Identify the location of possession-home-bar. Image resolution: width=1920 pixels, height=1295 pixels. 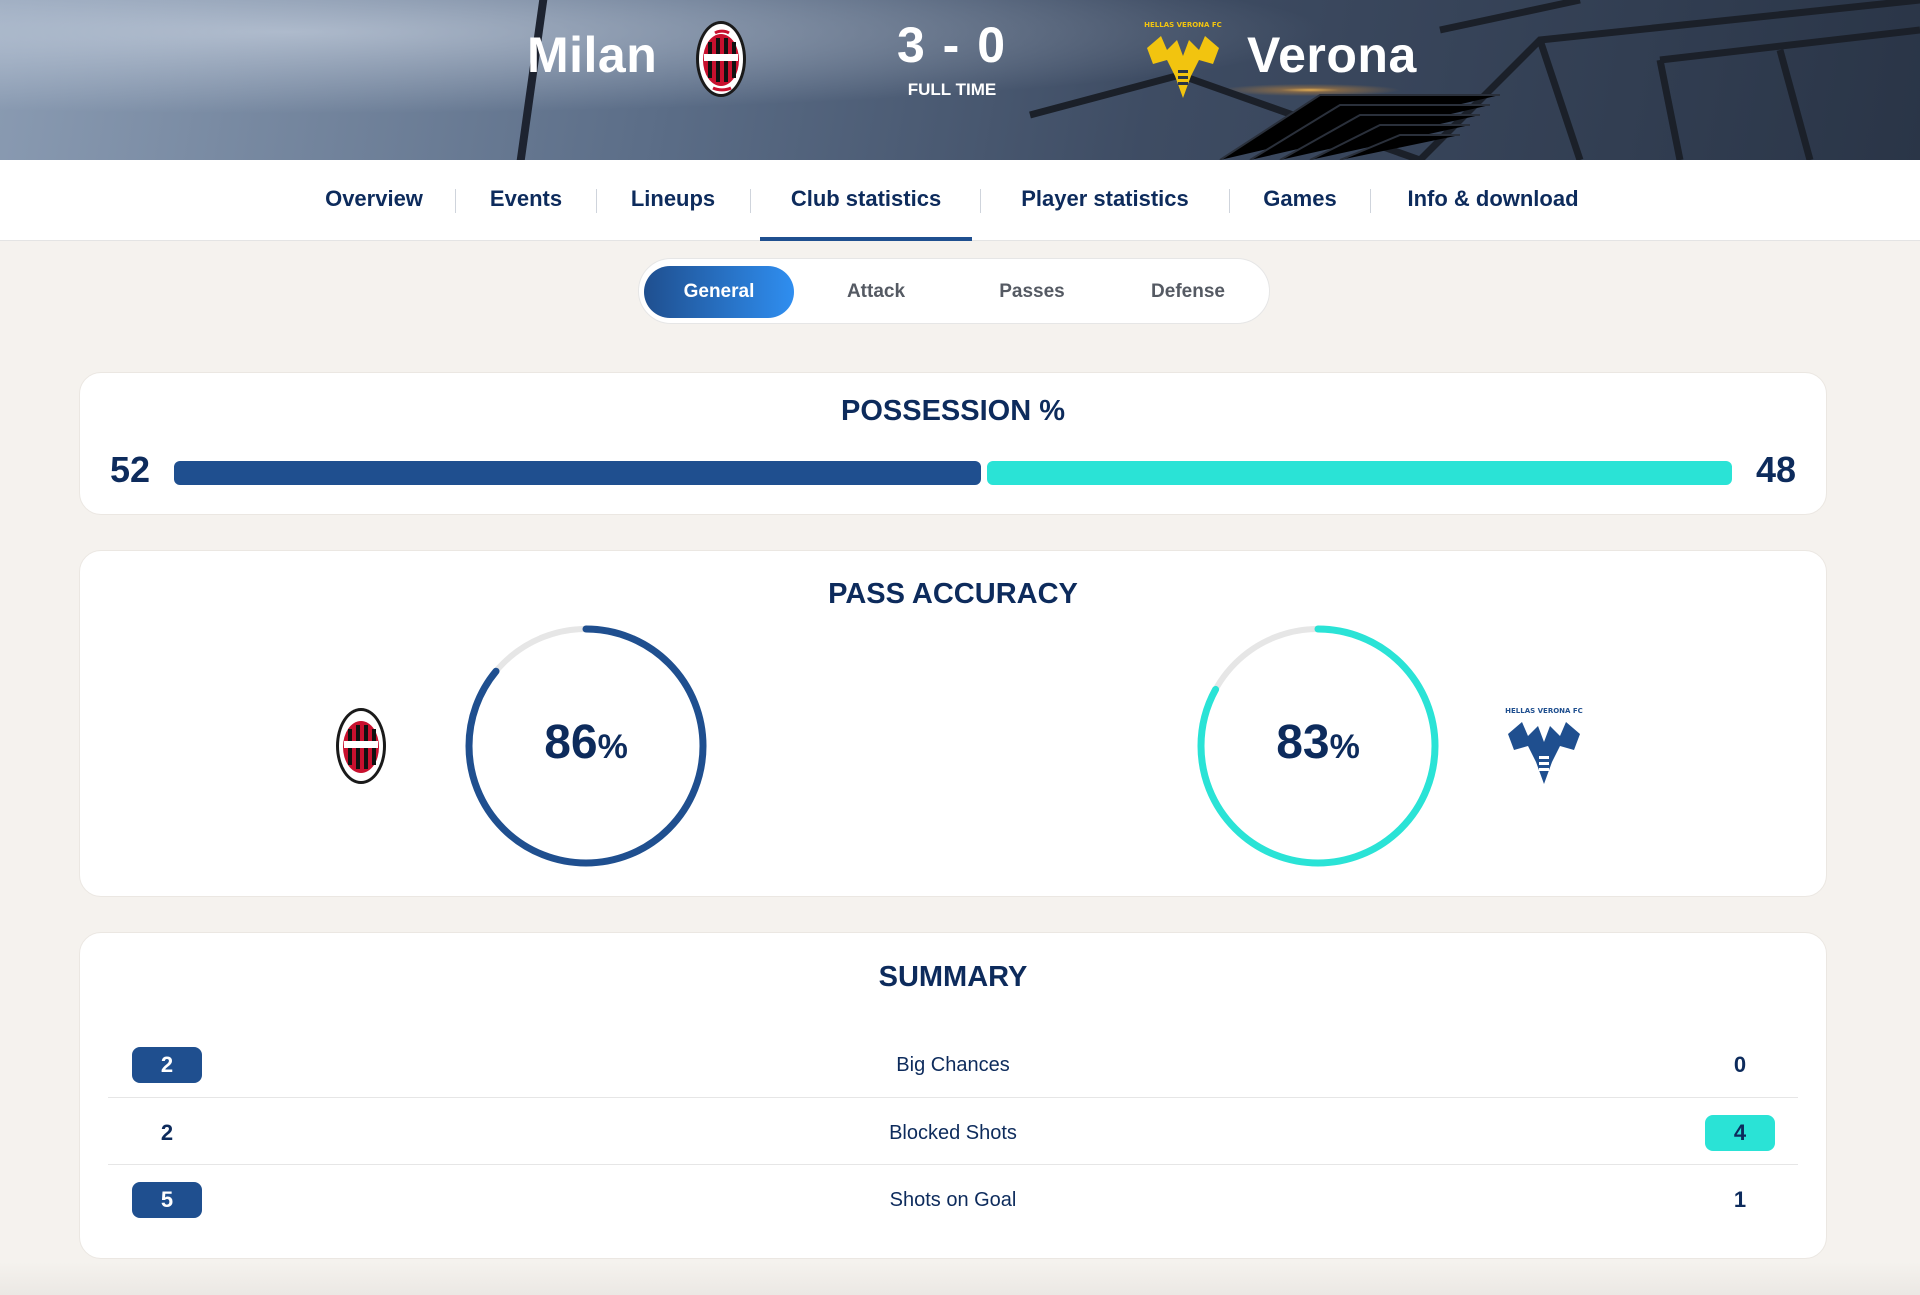
(577, 473).